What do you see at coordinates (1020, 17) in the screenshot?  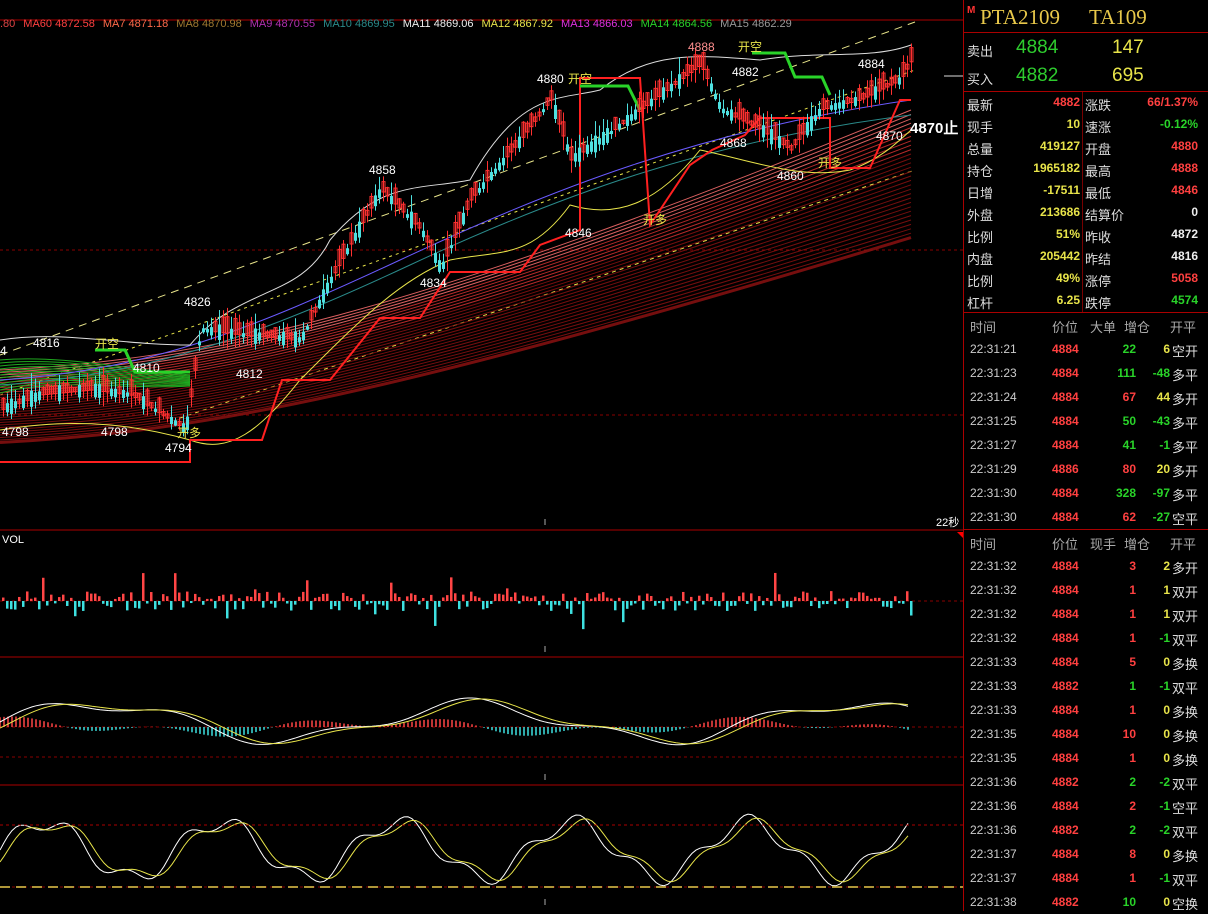 I see `instrument-symbol: PTA2109` at bounding box center [1020, 17].